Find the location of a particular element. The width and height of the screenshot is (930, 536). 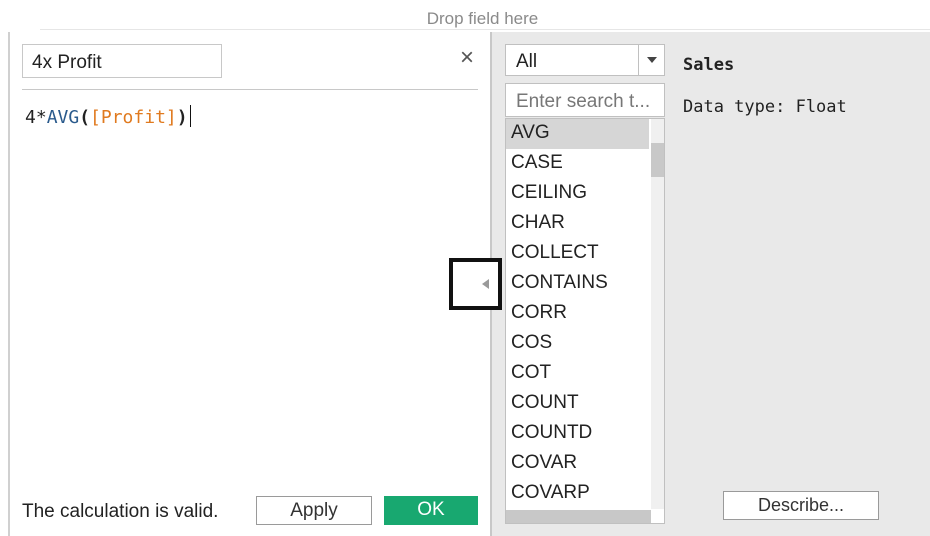

function-category-select: All is located at coordinates (585, 60).